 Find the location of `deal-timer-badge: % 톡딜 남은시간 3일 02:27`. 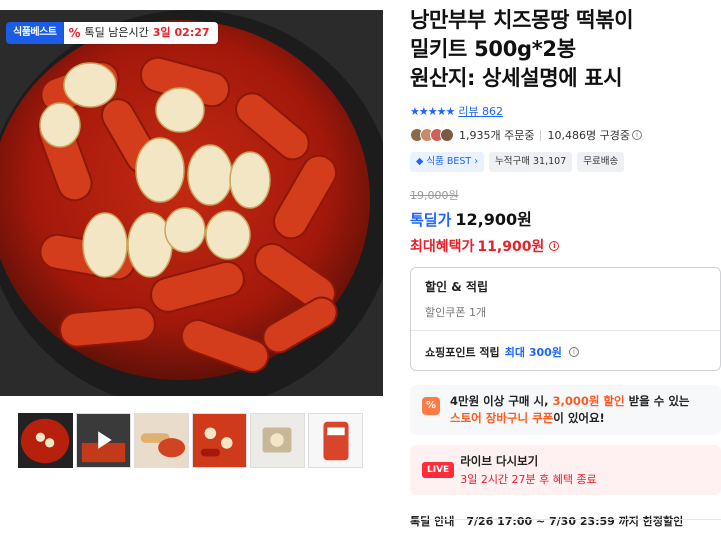

deal-timer-badge: % 톡딜 남은시간 3일 02:27 is located at coordinates (140, 33).